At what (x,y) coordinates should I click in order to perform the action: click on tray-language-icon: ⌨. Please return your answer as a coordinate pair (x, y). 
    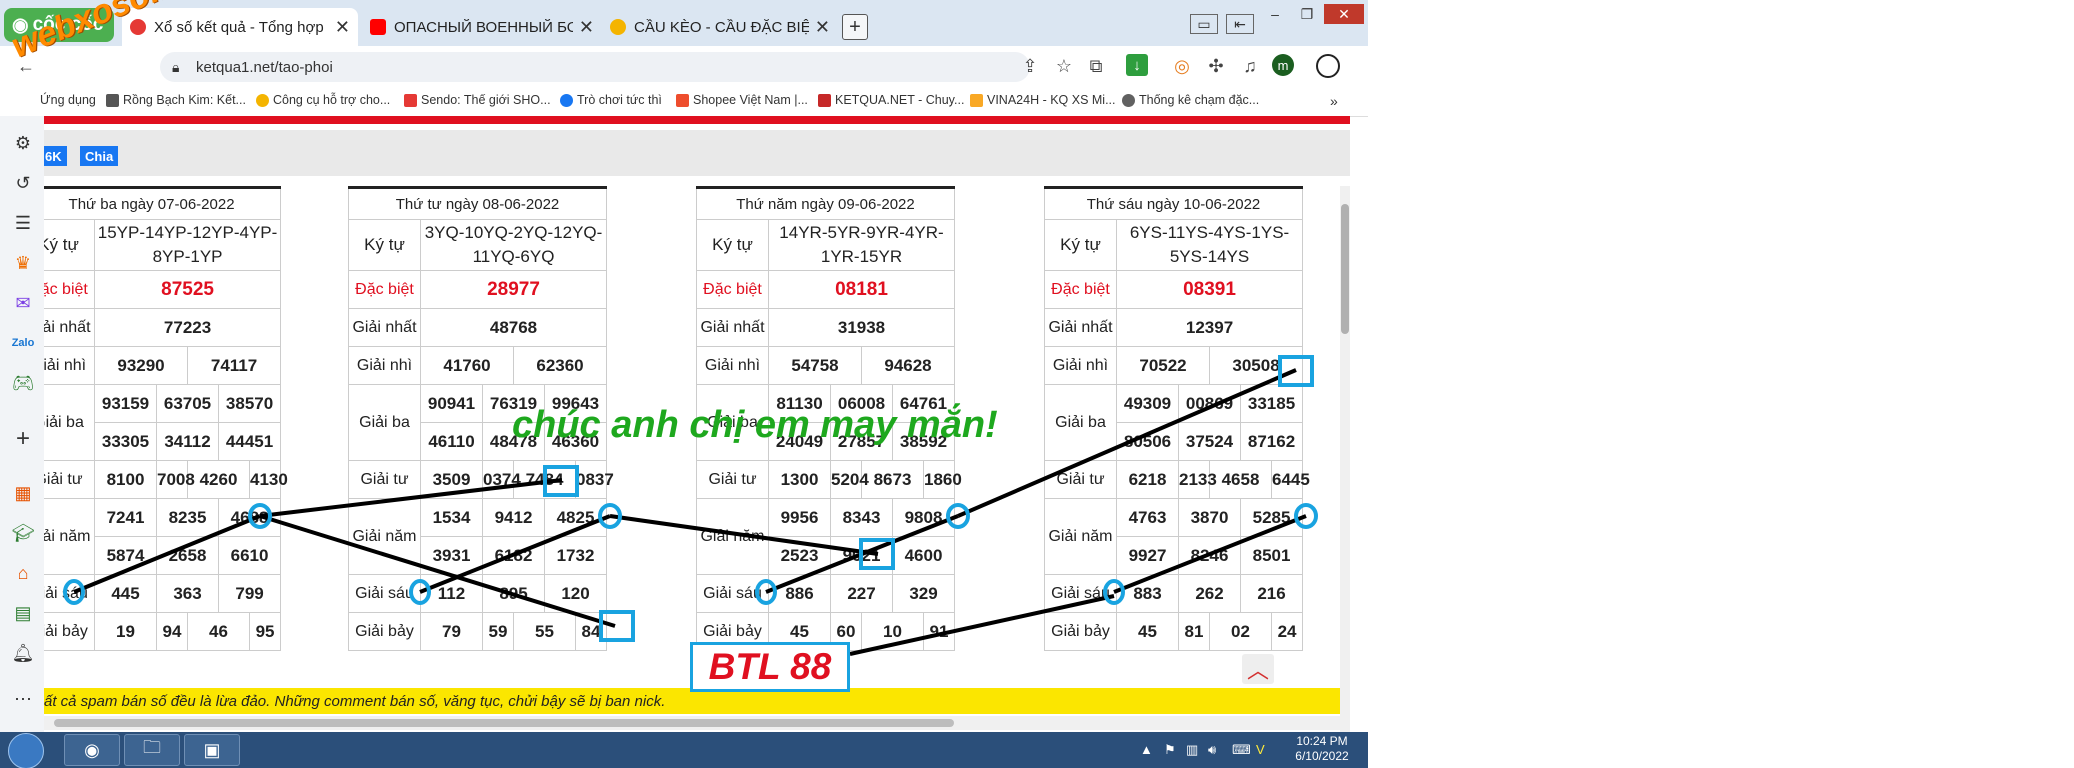
    Looking at the image, I should click on (1241, 750).